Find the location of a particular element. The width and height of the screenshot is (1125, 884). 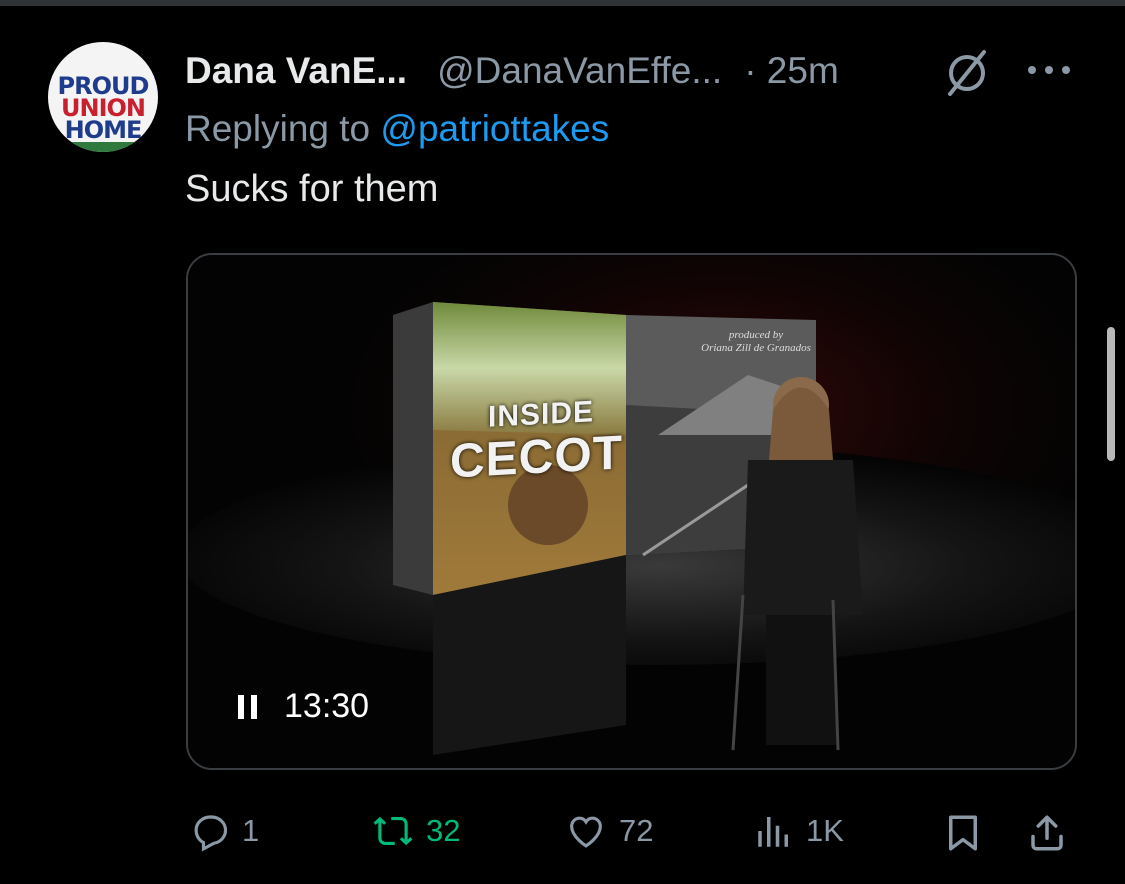

views-bar-chart-icon is located at coordinates (773, 832).